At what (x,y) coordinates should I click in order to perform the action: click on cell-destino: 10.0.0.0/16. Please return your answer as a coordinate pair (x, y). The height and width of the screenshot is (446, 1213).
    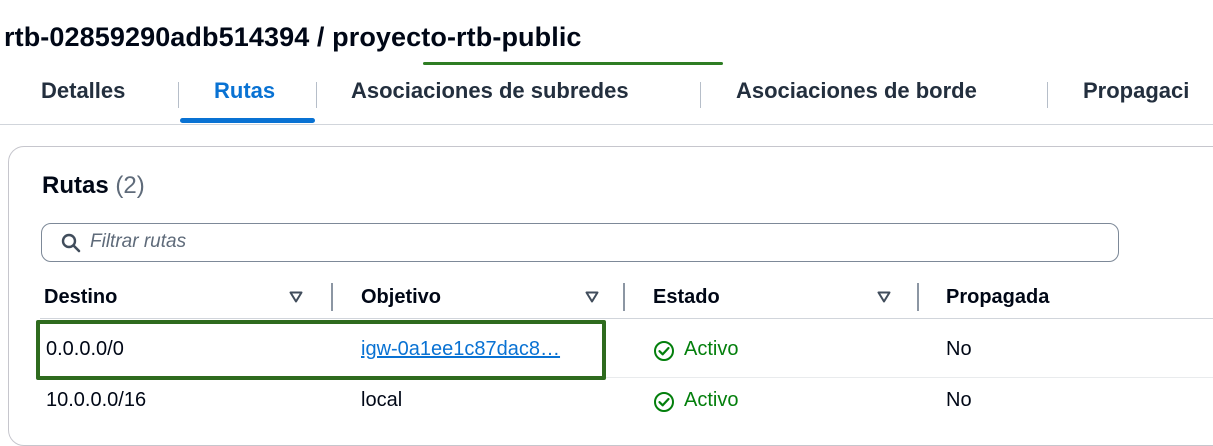
    Looking at the image, I should click on (96, 400).